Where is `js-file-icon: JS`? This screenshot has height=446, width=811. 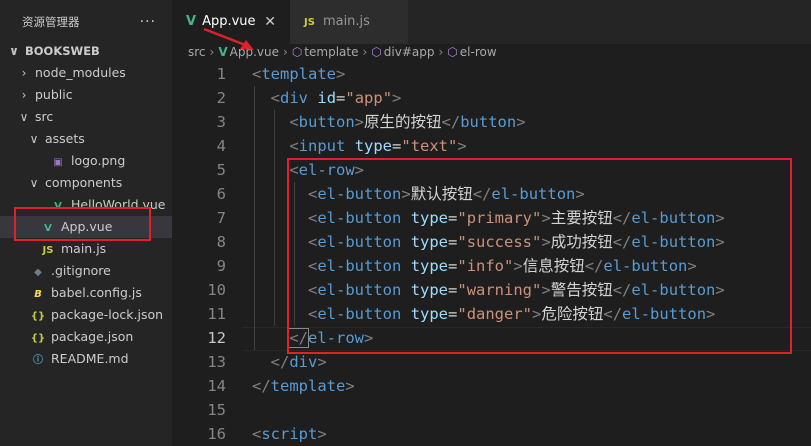 js-file-icon: JS is located at coordinates (309, 22).